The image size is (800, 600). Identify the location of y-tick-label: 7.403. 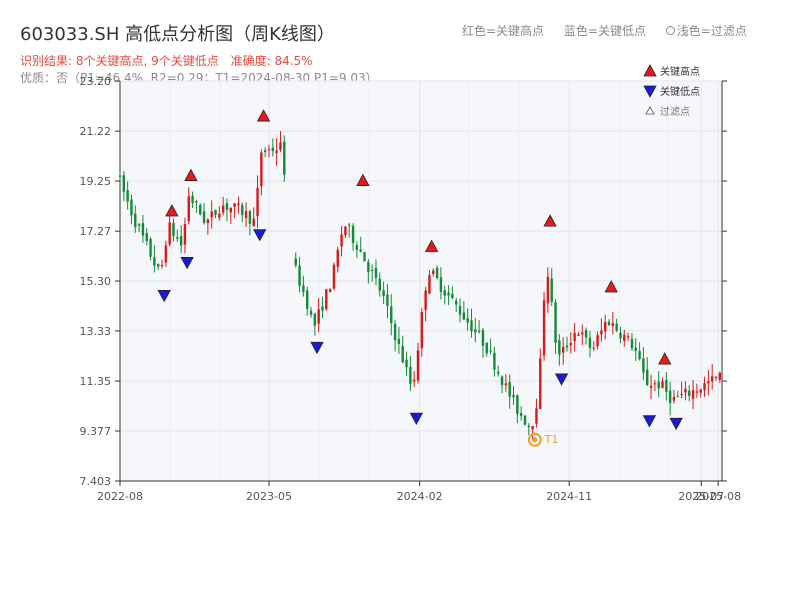
(96, 481).